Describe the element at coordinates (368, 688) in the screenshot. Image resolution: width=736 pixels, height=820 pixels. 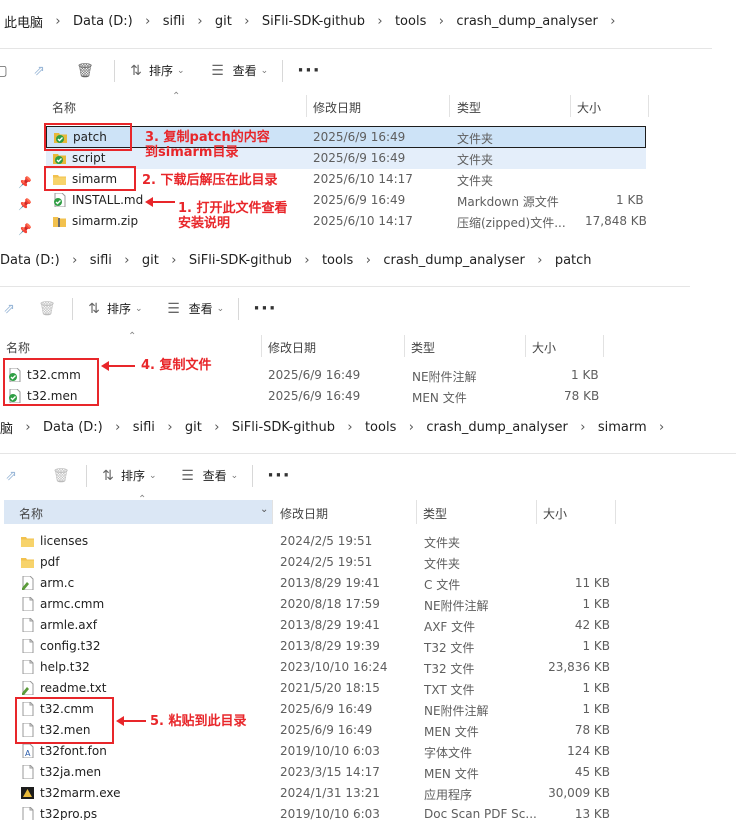
I see `list-item: readme.txt 2021/5/20 18:15 TXT 文件 1 KB` at that location.